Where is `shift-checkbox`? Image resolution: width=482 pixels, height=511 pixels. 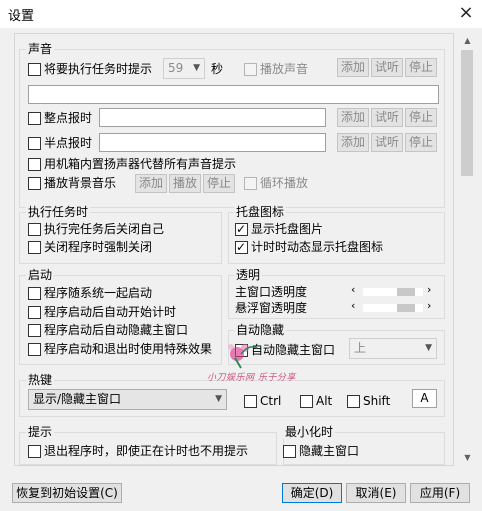 shift-checkbox is located at coordinates (353, 401).